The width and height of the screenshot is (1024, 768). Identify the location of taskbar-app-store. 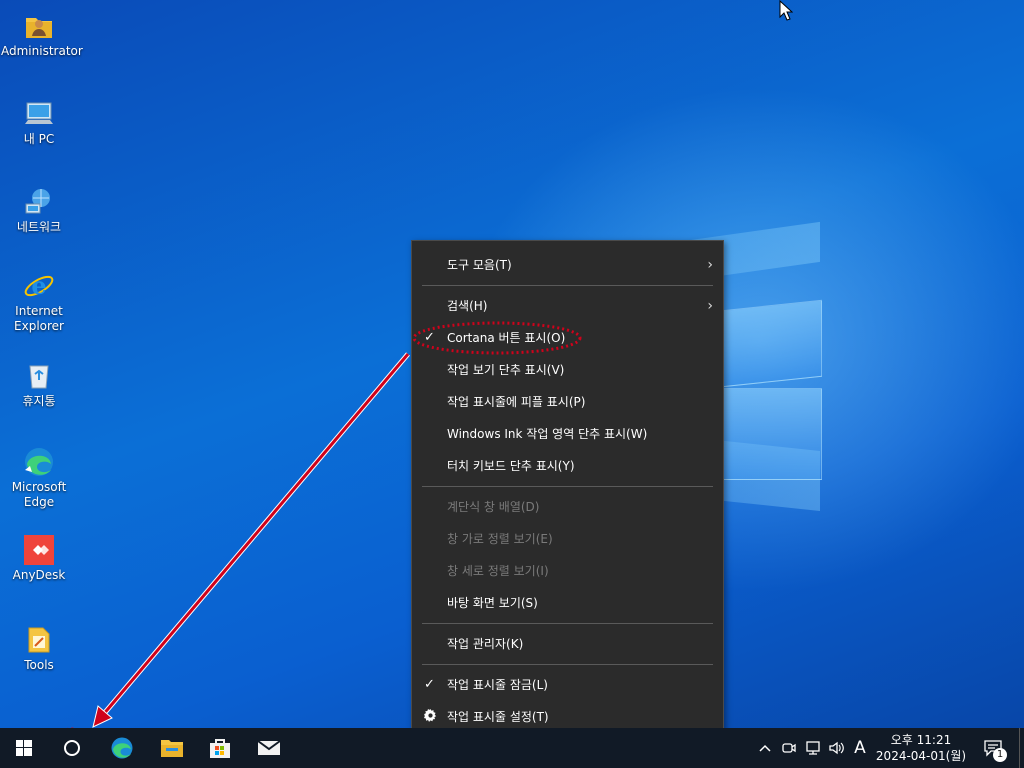
(220, 748).